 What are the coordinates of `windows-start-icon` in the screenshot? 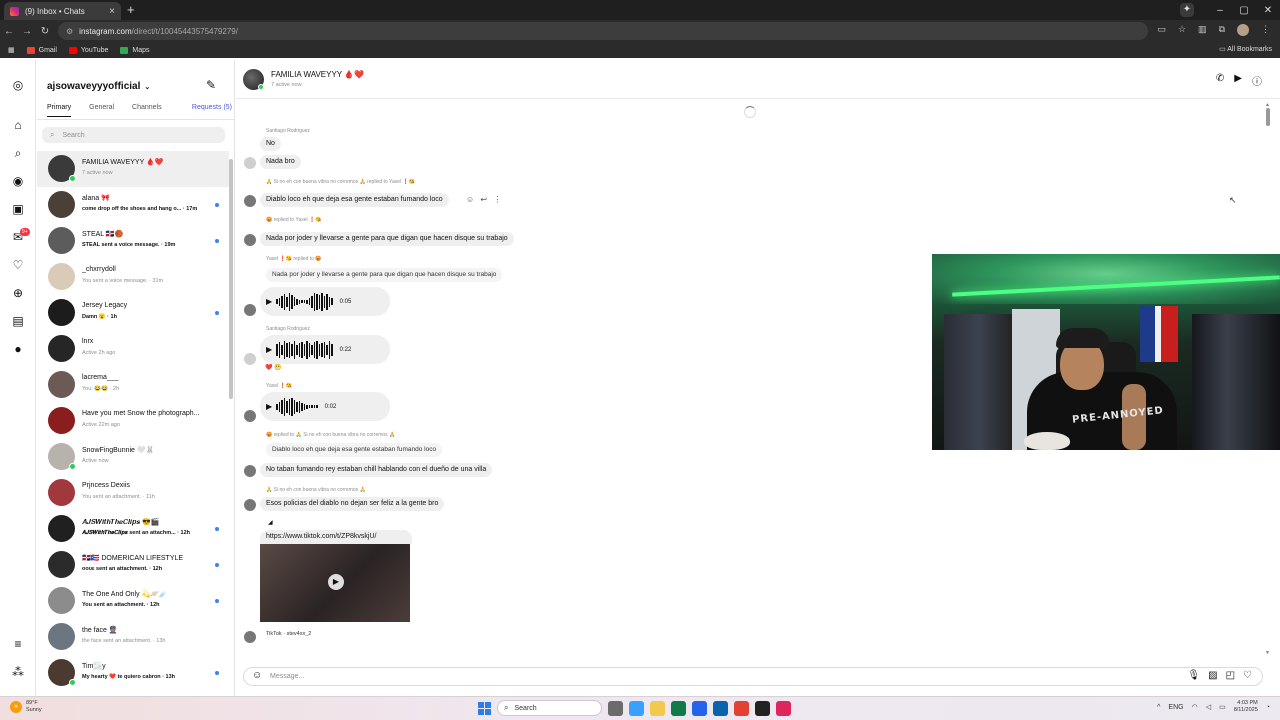 It's located at (484, 708).